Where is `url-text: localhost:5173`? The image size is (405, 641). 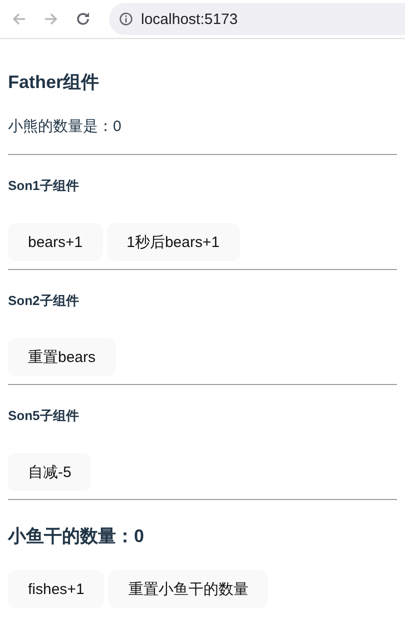 url-text: localhost:5173 is located at coordinates (189, 19).